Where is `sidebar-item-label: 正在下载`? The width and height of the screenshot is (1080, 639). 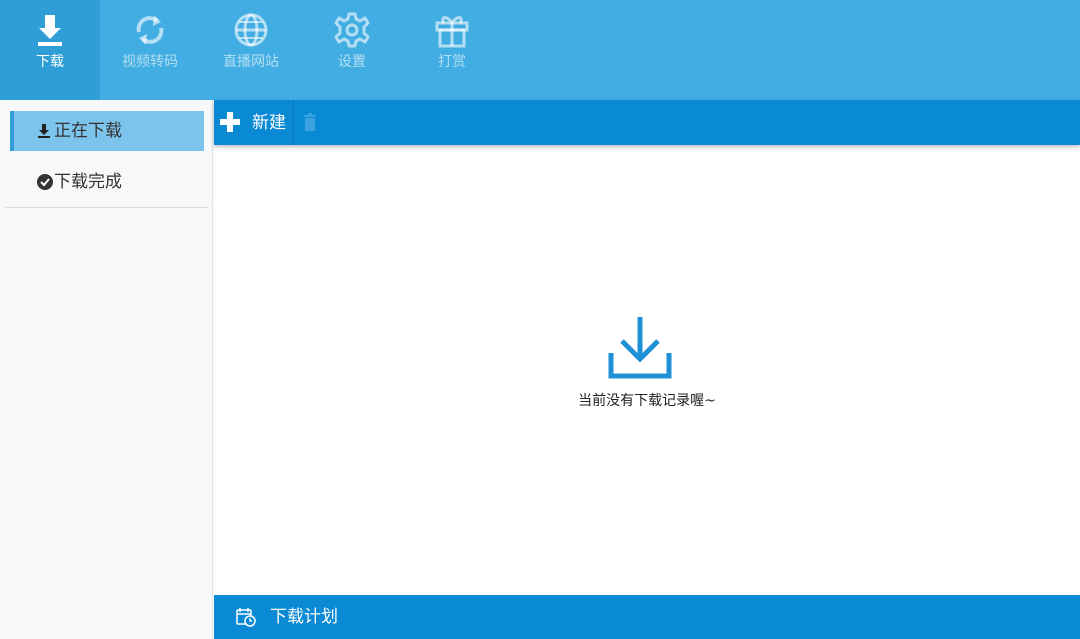 sidebar-item-label: 正在下载 is located at coordinates (88, 131).